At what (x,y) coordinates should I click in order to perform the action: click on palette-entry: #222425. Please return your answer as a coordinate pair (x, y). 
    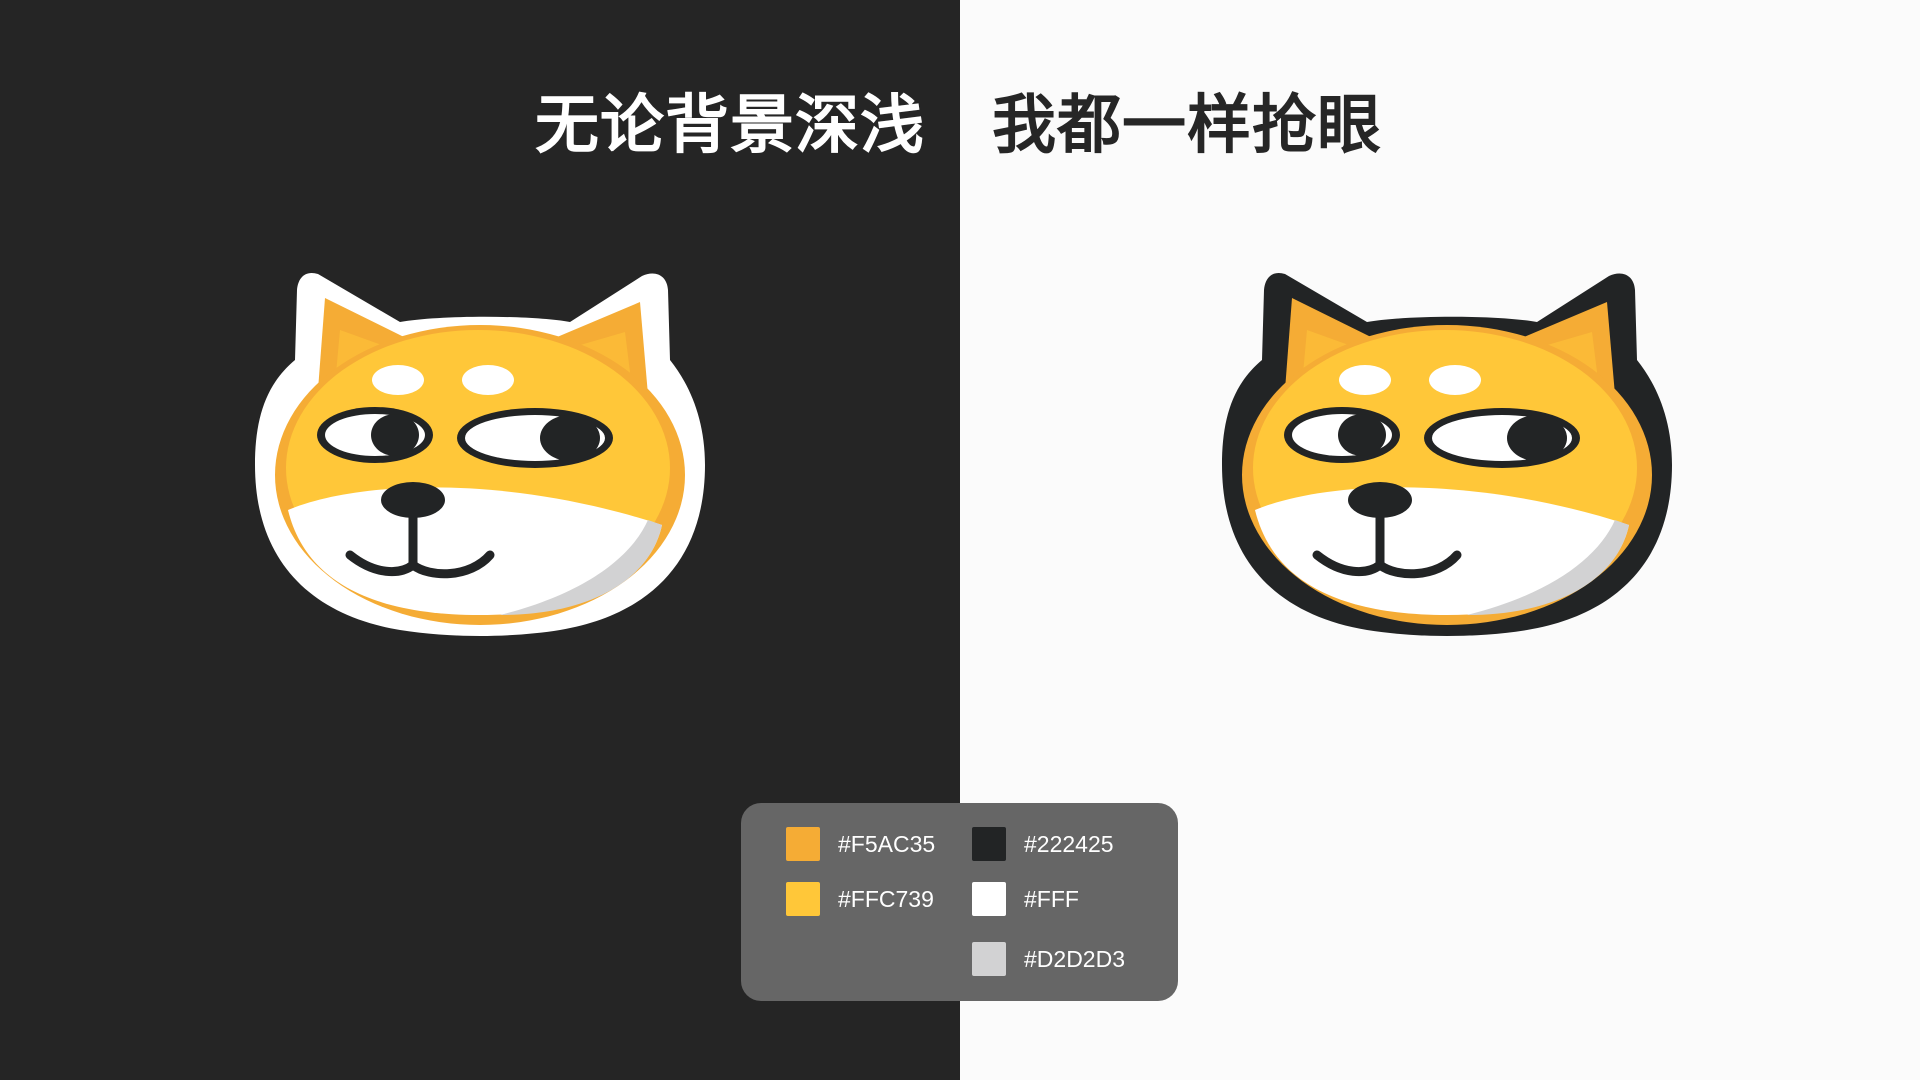
    Looking at the image, I should click on (1043, 844).